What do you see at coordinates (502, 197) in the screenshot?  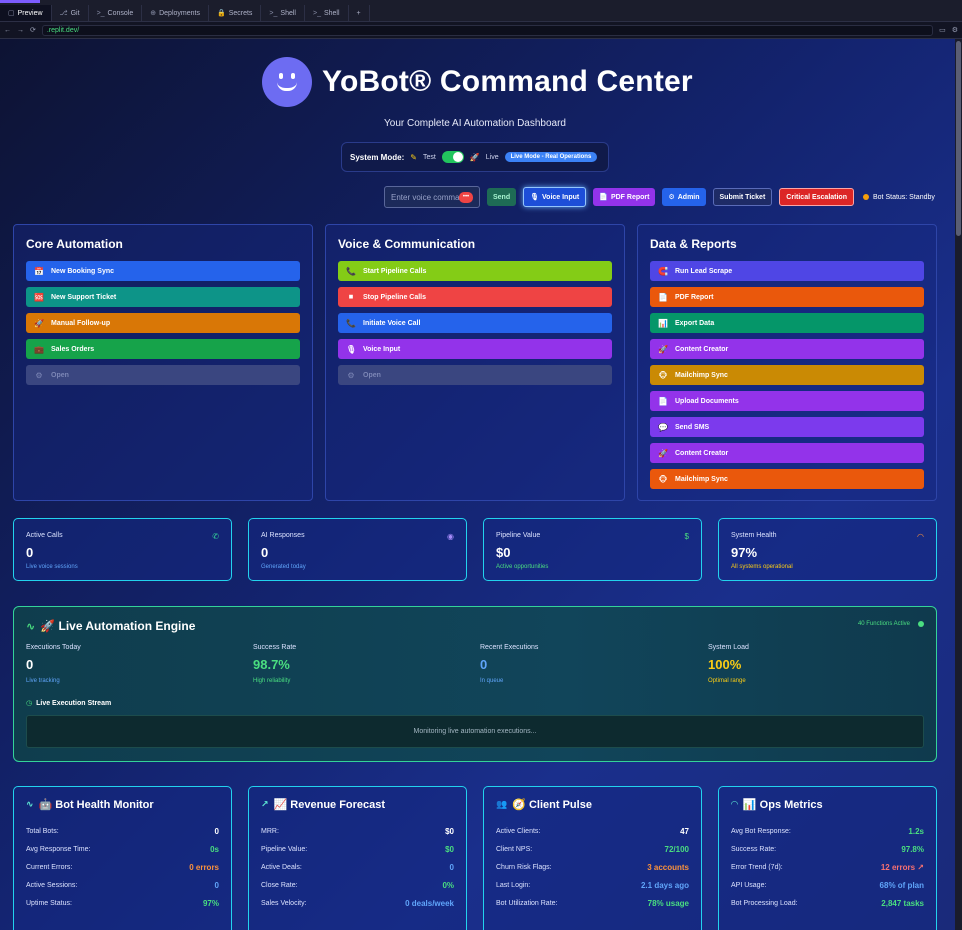 I see `send-button: Send` at bounding box center [502, 197].